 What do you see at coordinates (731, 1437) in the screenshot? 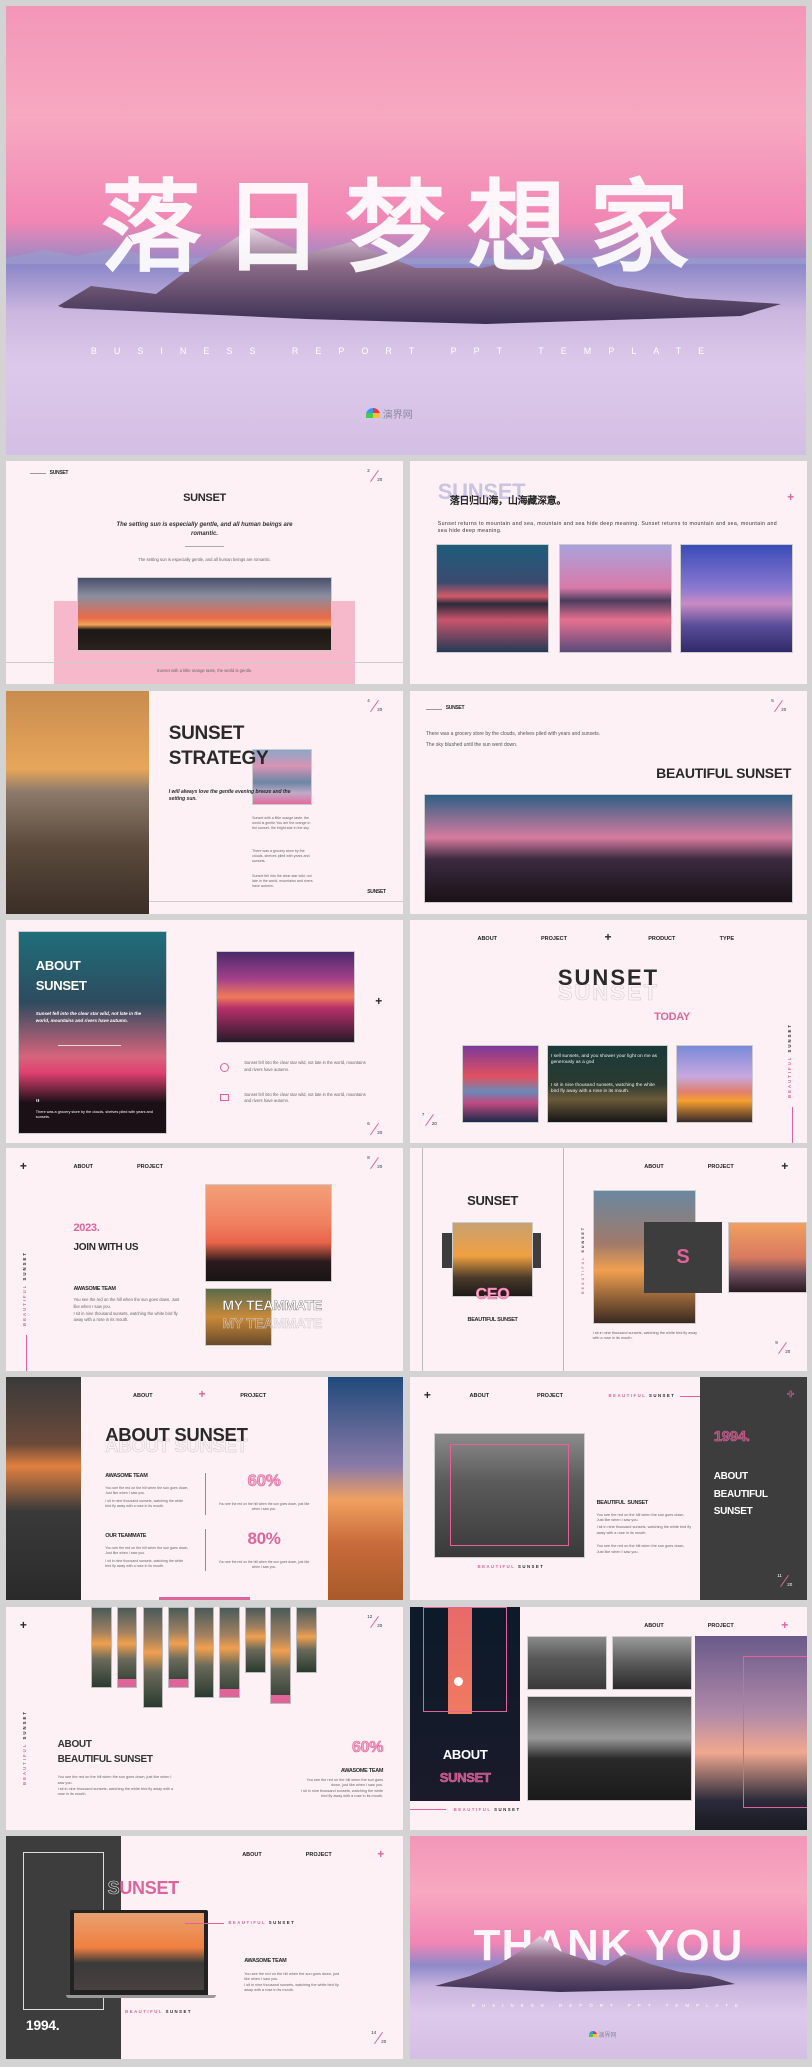
I see `year-label: 1994.` at bounding box center [731, 1437].